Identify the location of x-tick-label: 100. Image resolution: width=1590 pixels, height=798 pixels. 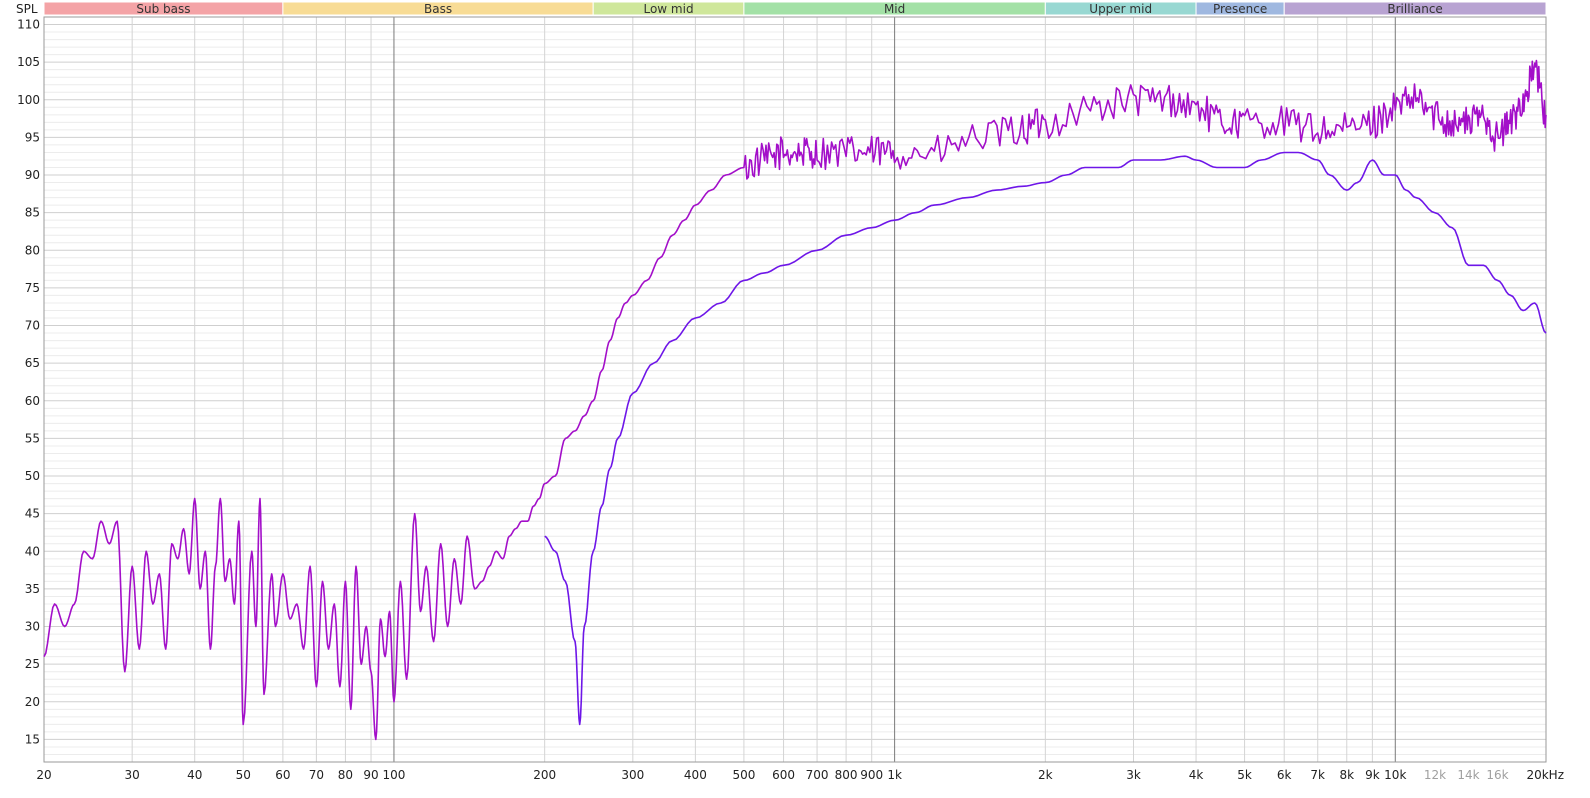
(393, 775).